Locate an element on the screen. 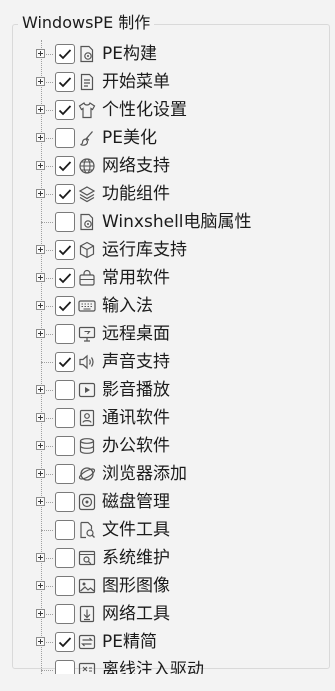  tree-item: 个性化设置 is located at coordinates (167, 110).